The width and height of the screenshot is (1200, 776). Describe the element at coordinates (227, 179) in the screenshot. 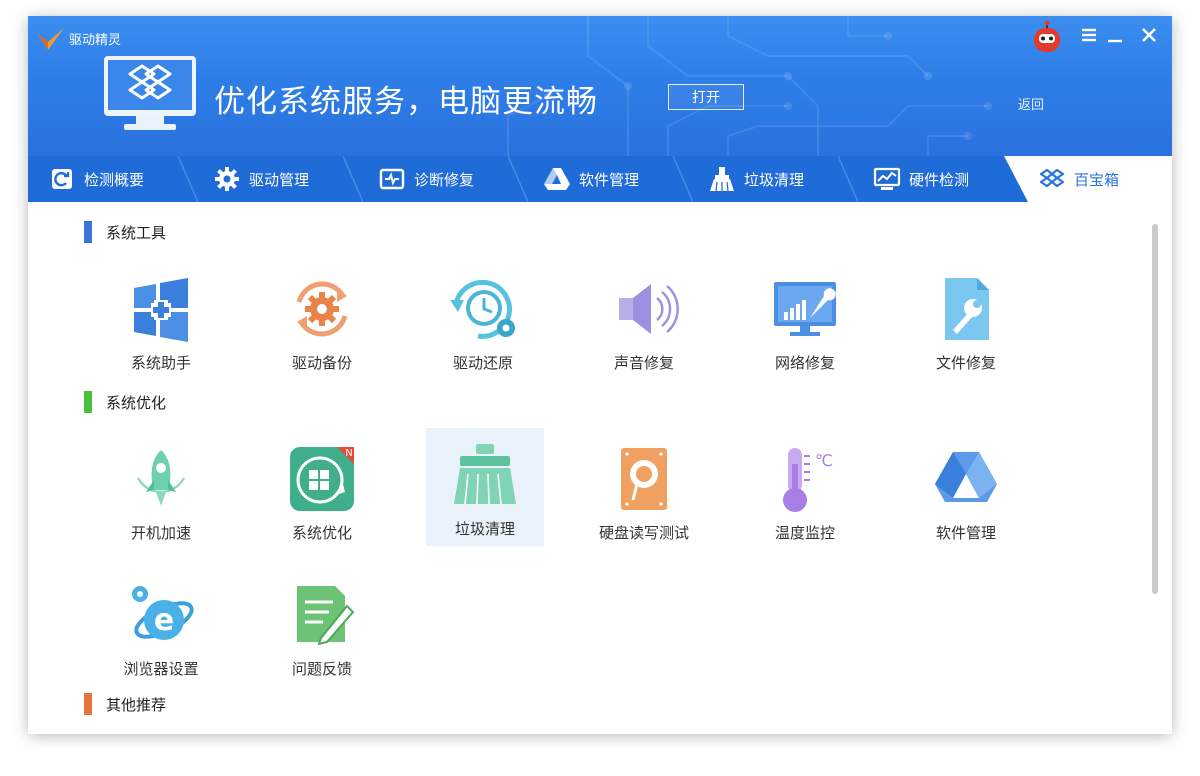

I see `gear-icon` at that location.